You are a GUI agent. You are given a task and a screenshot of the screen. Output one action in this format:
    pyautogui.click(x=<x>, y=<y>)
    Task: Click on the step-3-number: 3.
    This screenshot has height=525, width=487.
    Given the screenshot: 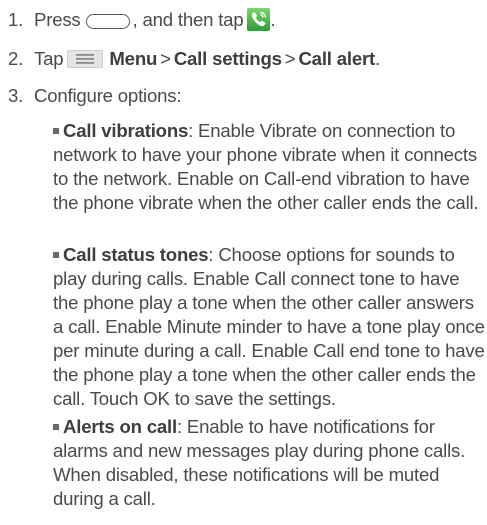 What is the action you would take?
    pyautogui.click(x=16, y=95)
    